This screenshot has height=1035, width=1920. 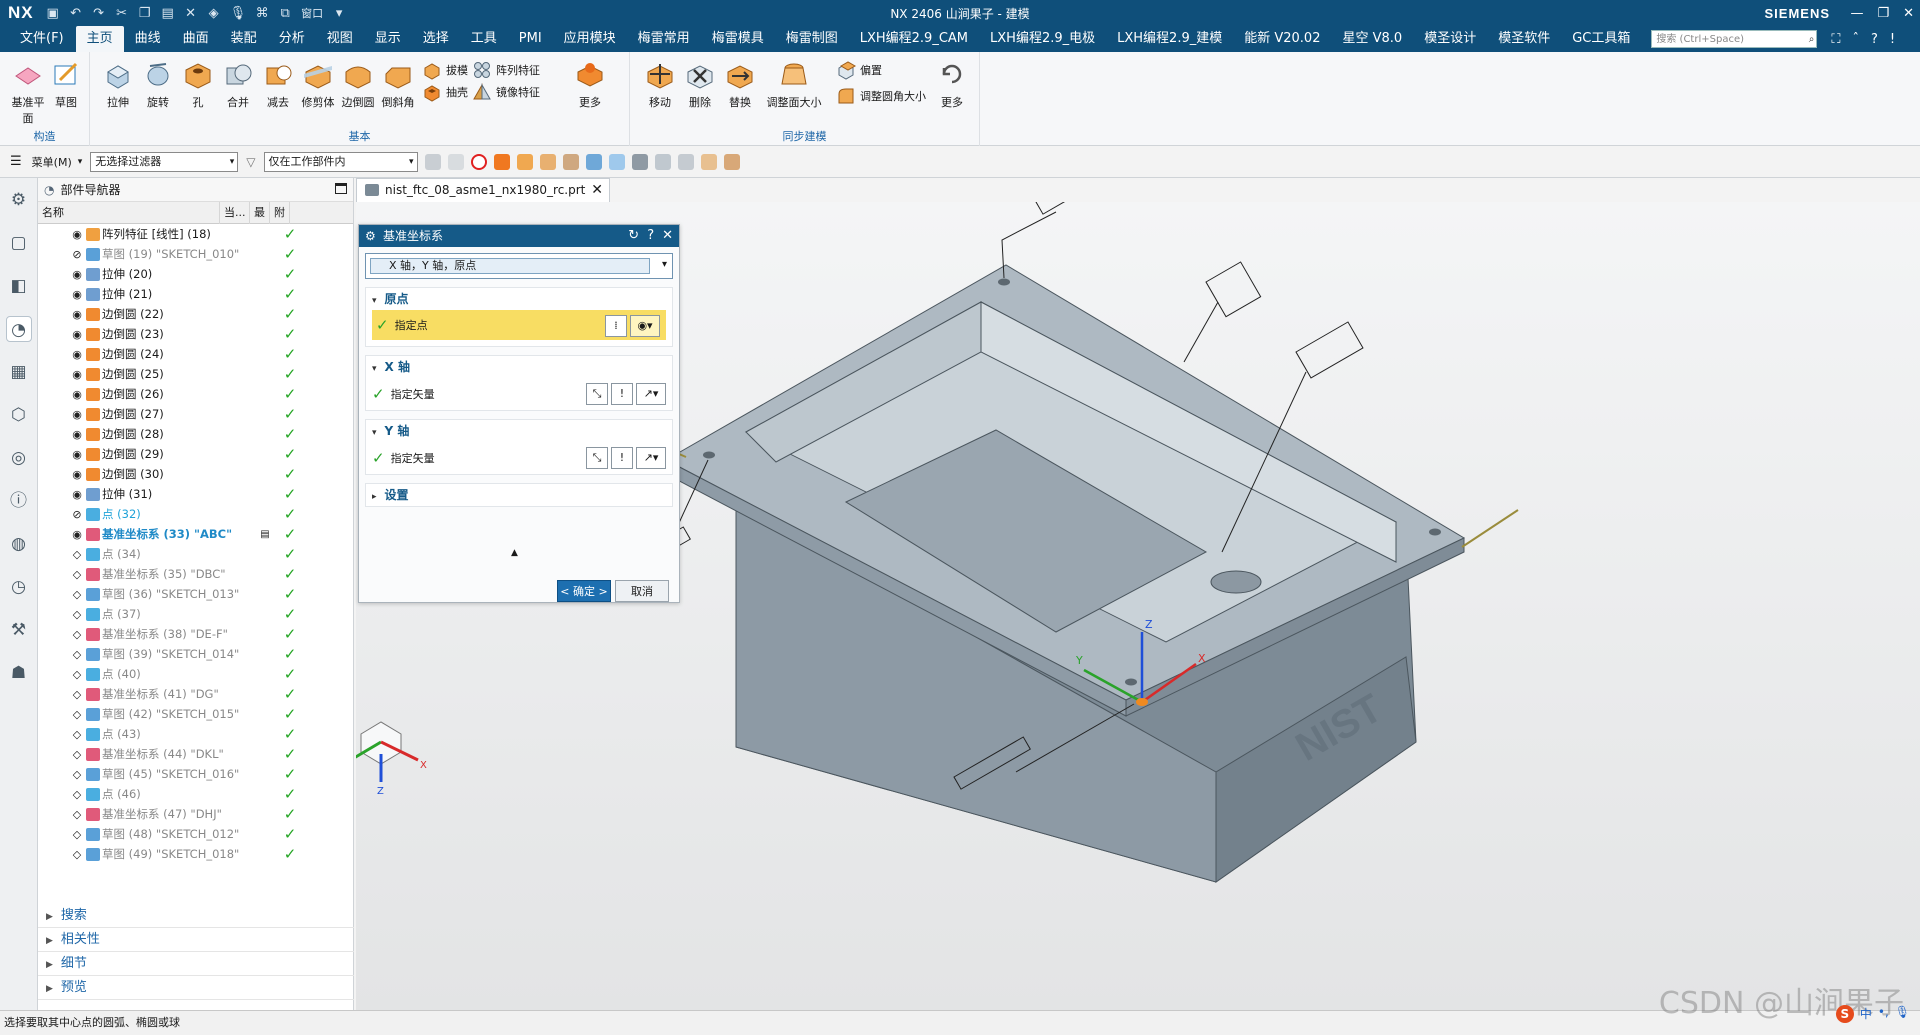 I want to click on unite-button: 合并, so click(x=238, y=84).